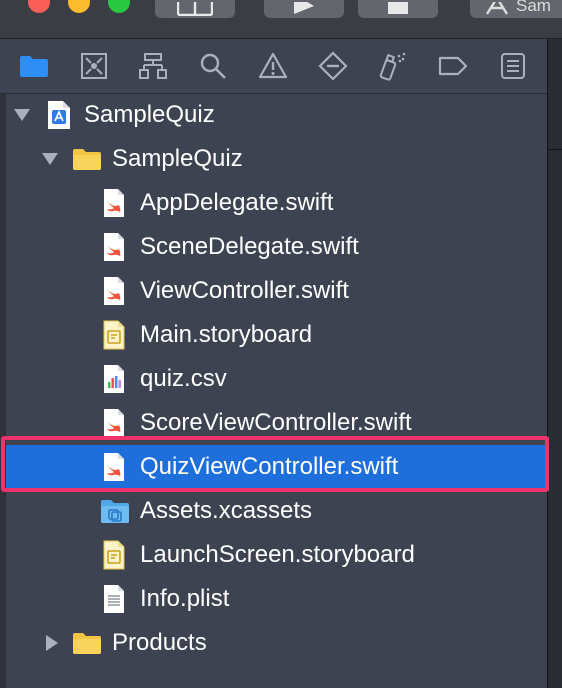 Image resolution: width=562 pixels, height=688 pixels. What do you see at coordinates (276, 159) in the screenshot?
I see `tree-row-group: SampleQuiz` at bounding box center [276, 159].